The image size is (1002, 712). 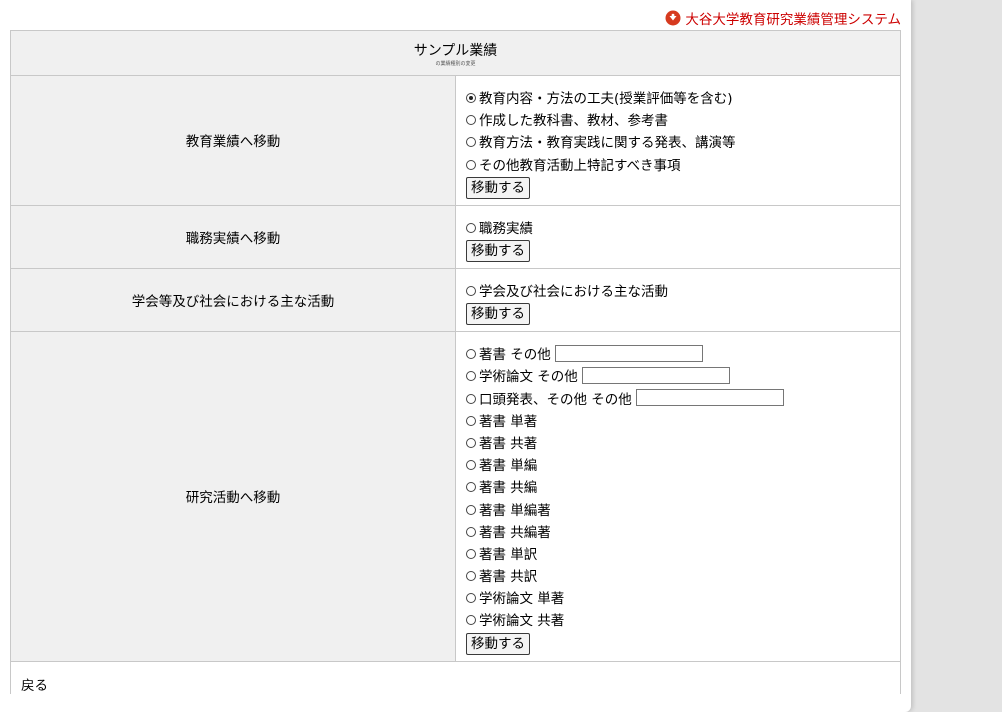 What do you see at coordinates (573, 292) in the screenshot?
I see `radio-label: 学会及び社会における主な活動` at bounding box center [573, 292].